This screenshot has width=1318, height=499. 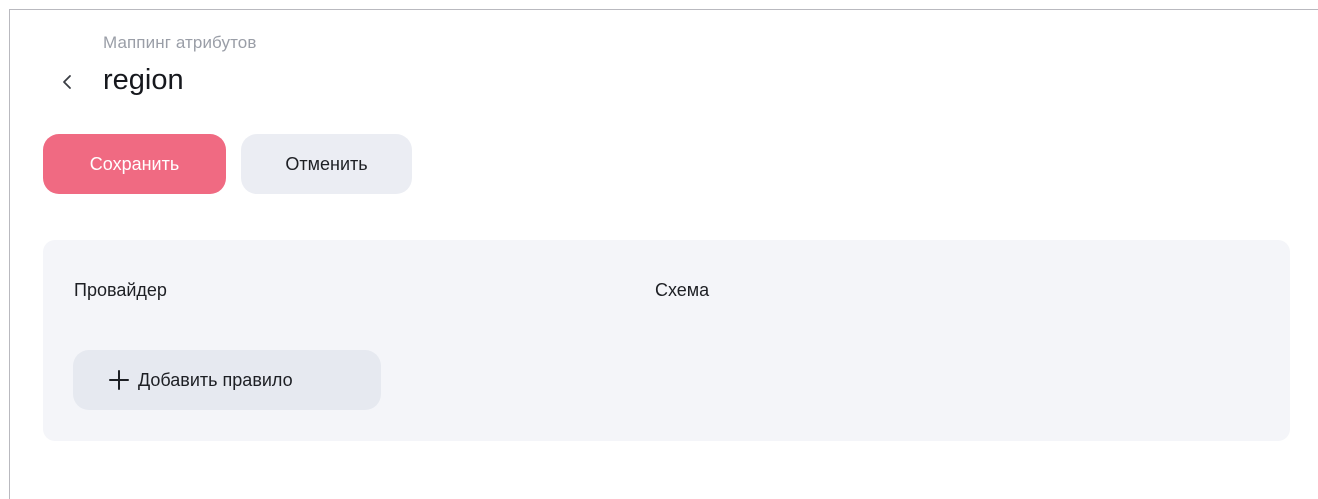 I want to click on add-rule-label: Добавить правило, so click(x=215, y=379).